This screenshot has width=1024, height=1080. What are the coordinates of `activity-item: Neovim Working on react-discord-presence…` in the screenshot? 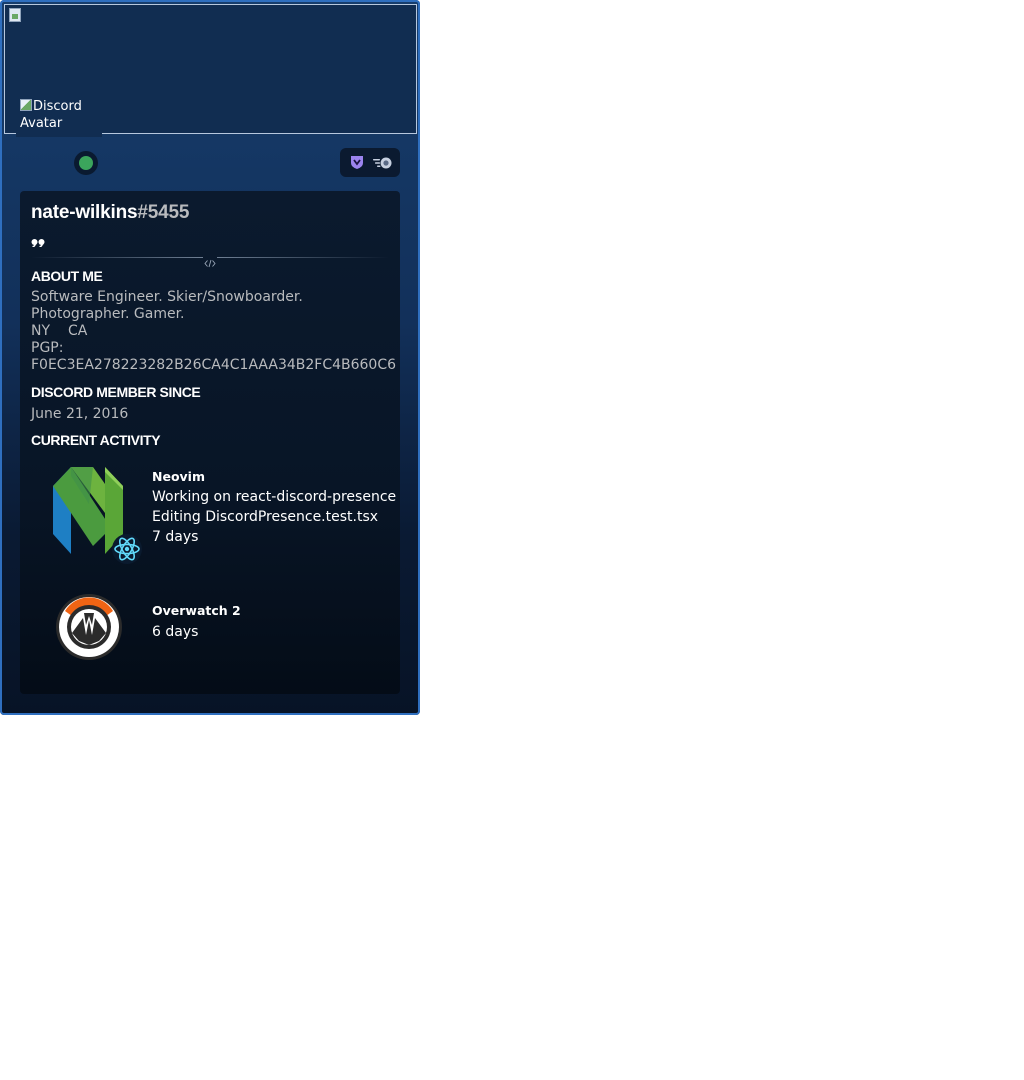 It's located at (224, 515).